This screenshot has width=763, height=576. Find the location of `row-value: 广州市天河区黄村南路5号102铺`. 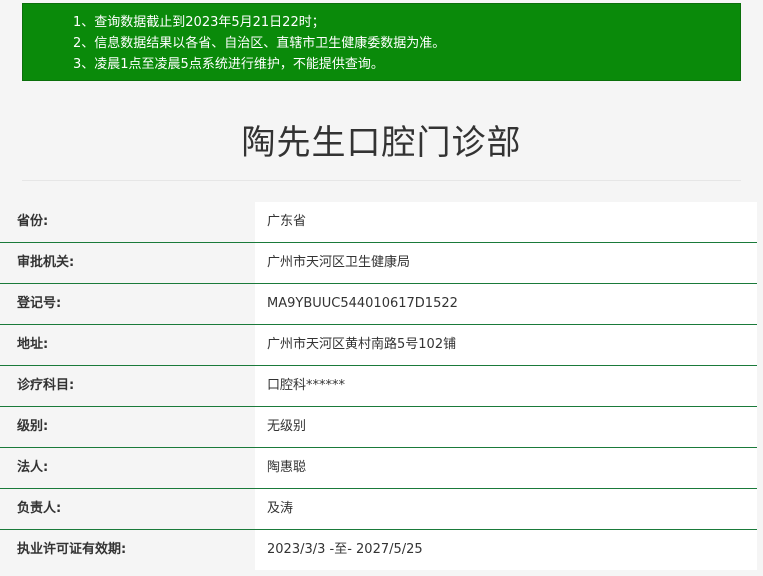

row-value: 广州市天河区黄村南路5号102铺 is located at coordinates (506, 345).